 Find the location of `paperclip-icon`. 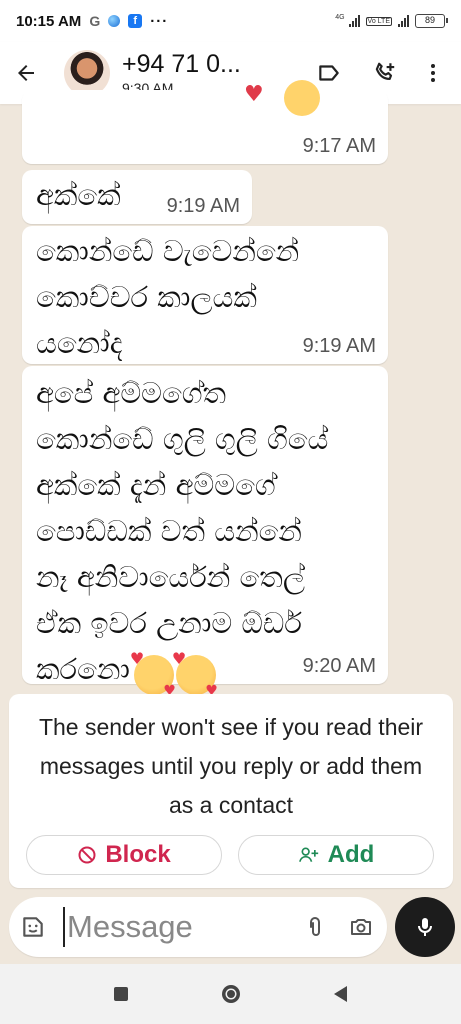

paperclip-icon is located at coordinates (315, 926).